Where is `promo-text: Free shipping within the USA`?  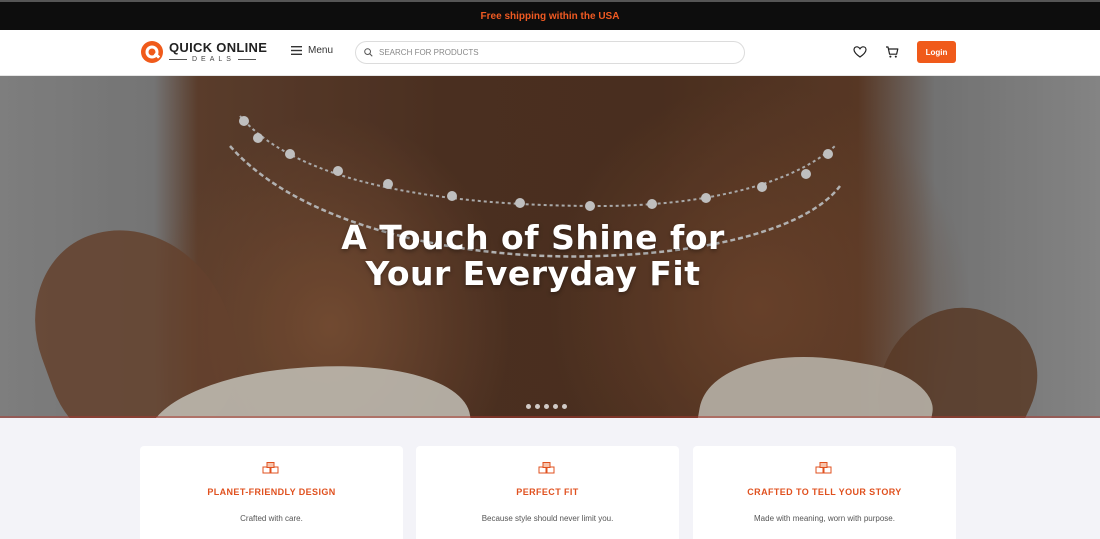 promo-text: Free shipping within the USA is located at coordinates (550, 16).